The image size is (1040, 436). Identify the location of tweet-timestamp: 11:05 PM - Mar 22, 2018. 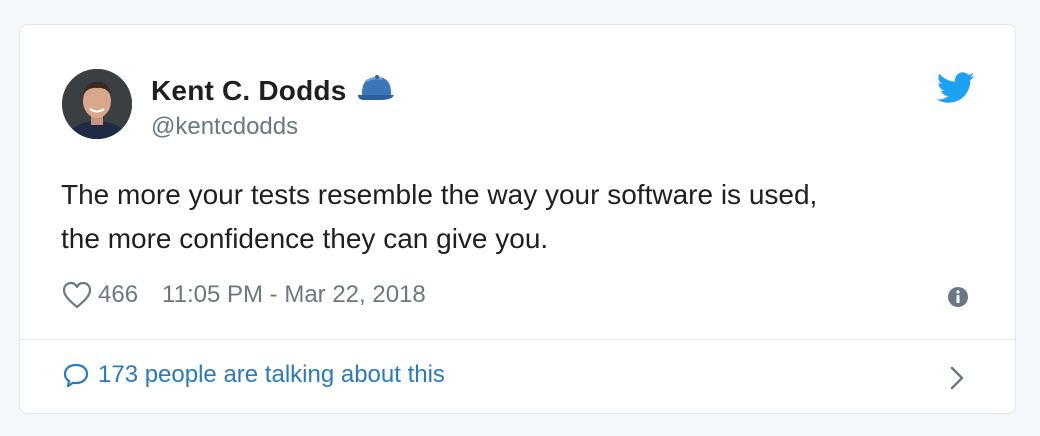
(294, 295).